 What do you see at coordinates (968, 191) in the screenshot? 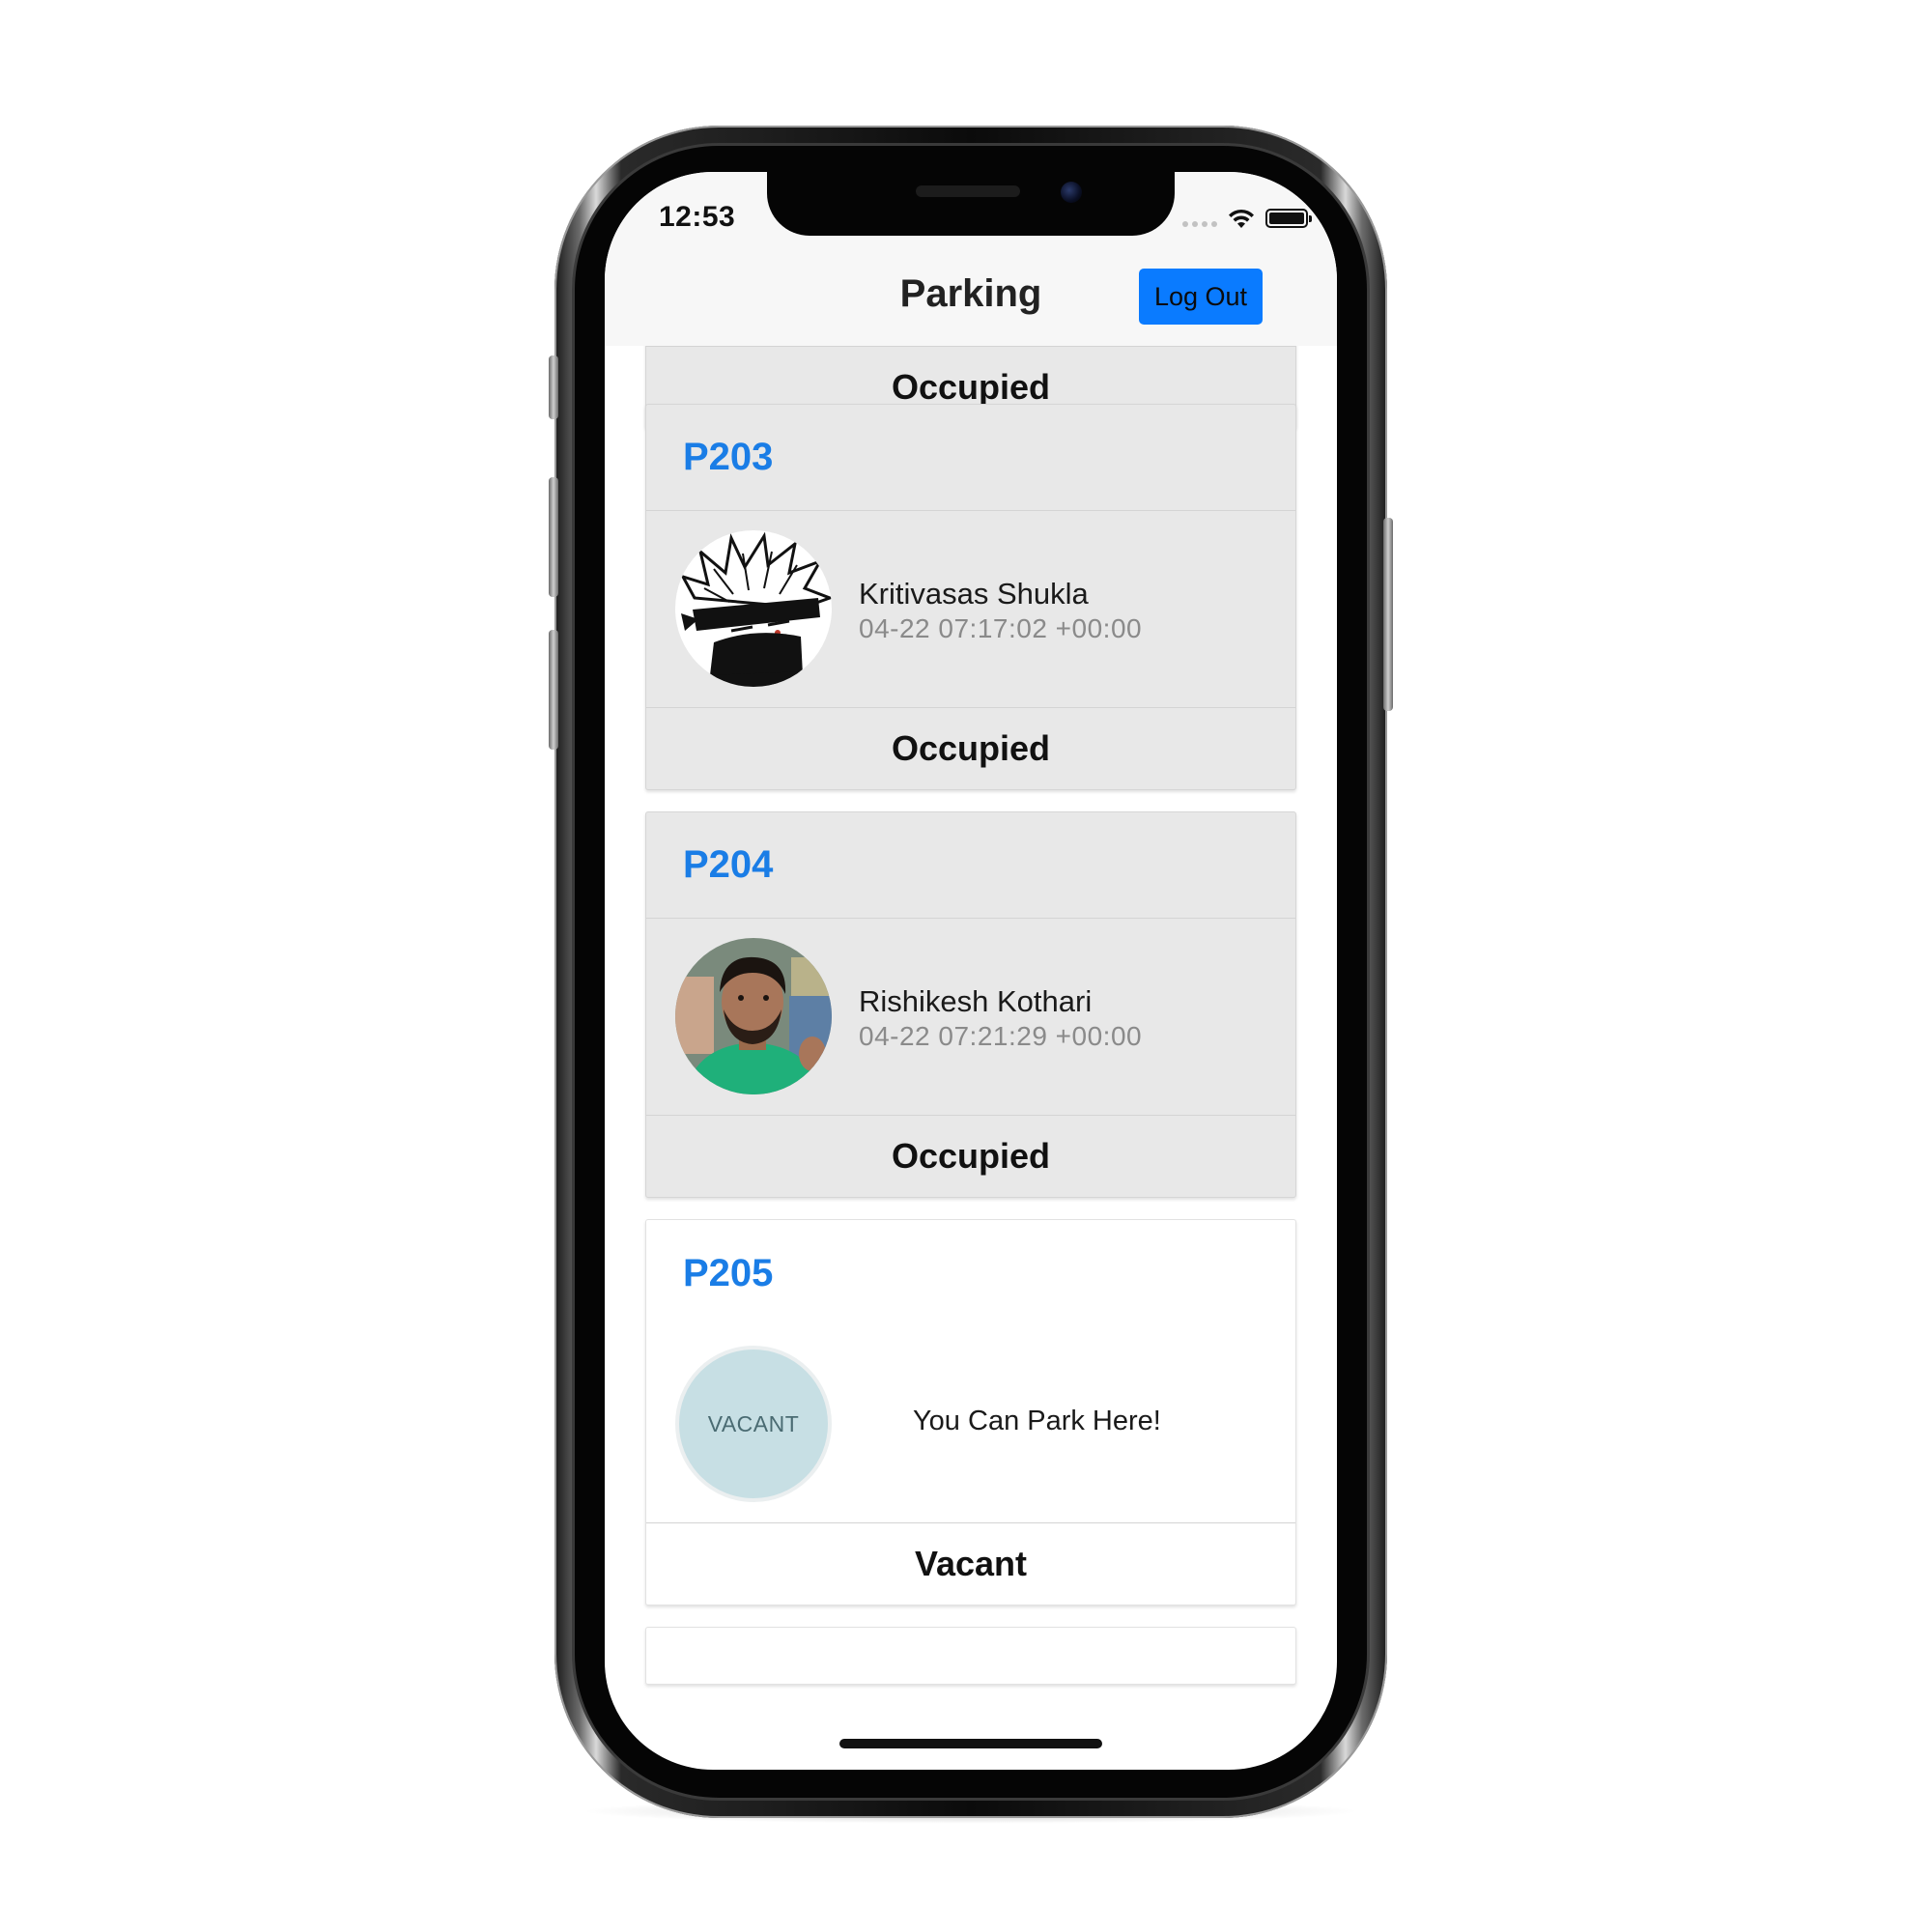
I see `earpiece-speaker` at bounding box center [968, 191].